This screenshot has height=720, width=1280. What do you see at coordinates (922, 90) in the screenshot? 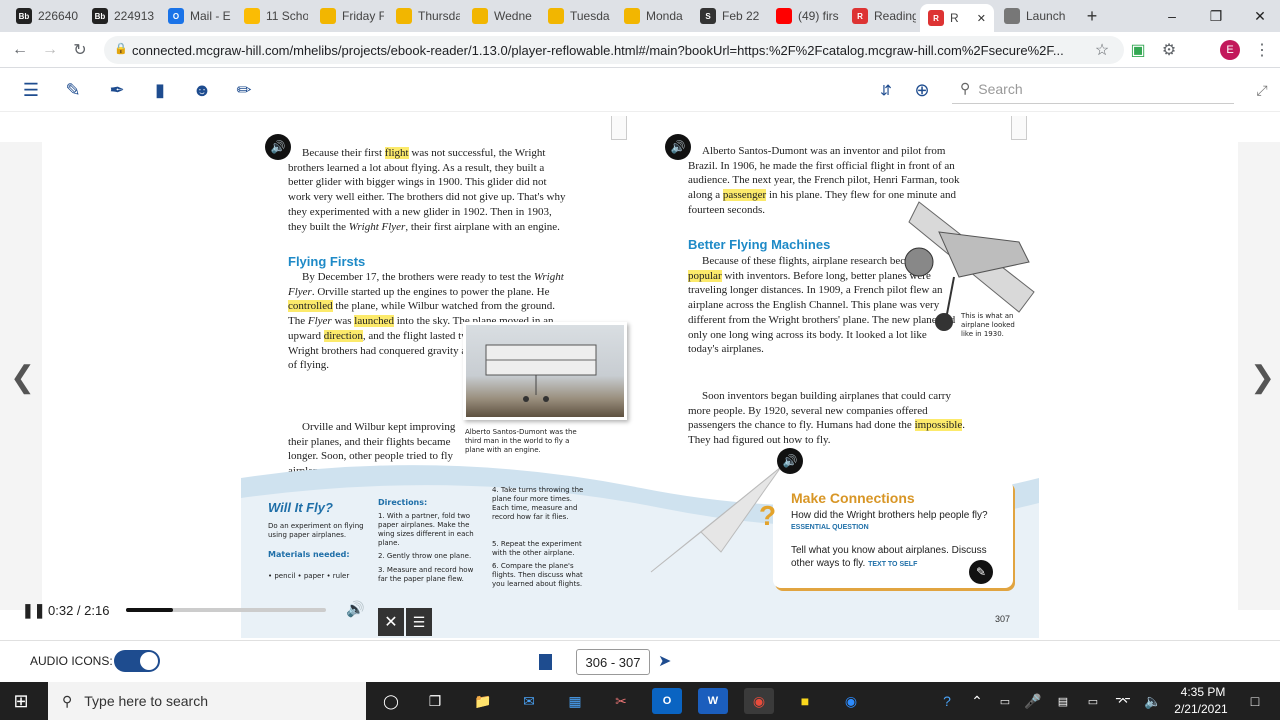
I see `zoom-icon: ⊕` at bounding box center [922, 90].